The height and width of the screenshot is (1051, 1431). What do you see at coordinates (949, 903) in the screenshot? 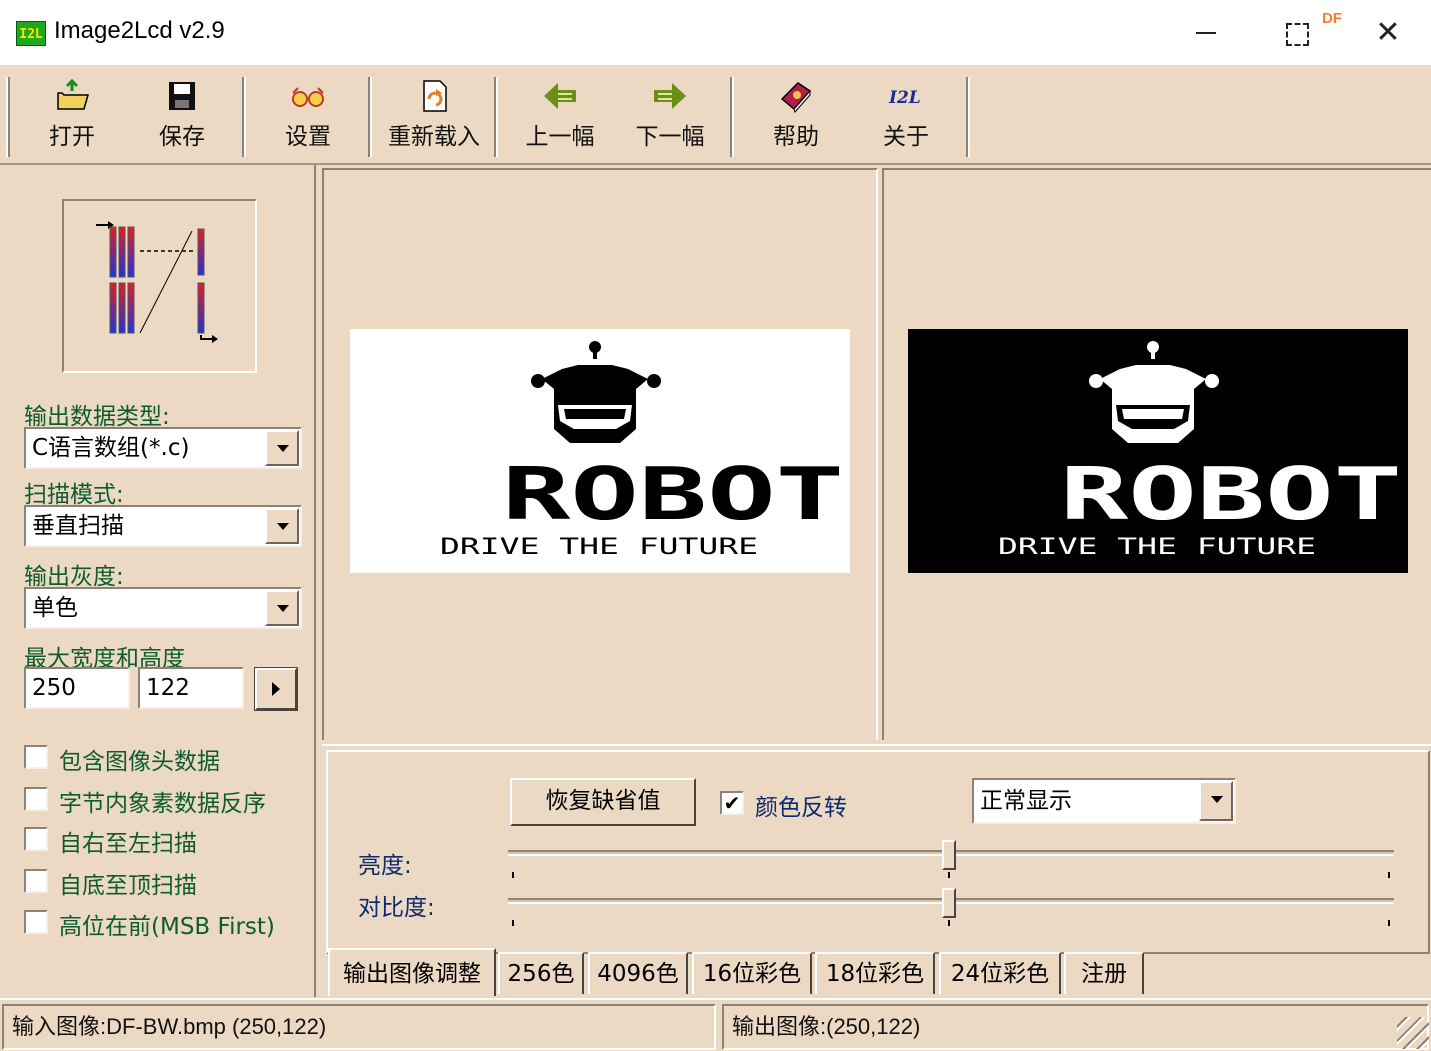
I see `contrast-slider-thumb` at bounding box center [949, 903].